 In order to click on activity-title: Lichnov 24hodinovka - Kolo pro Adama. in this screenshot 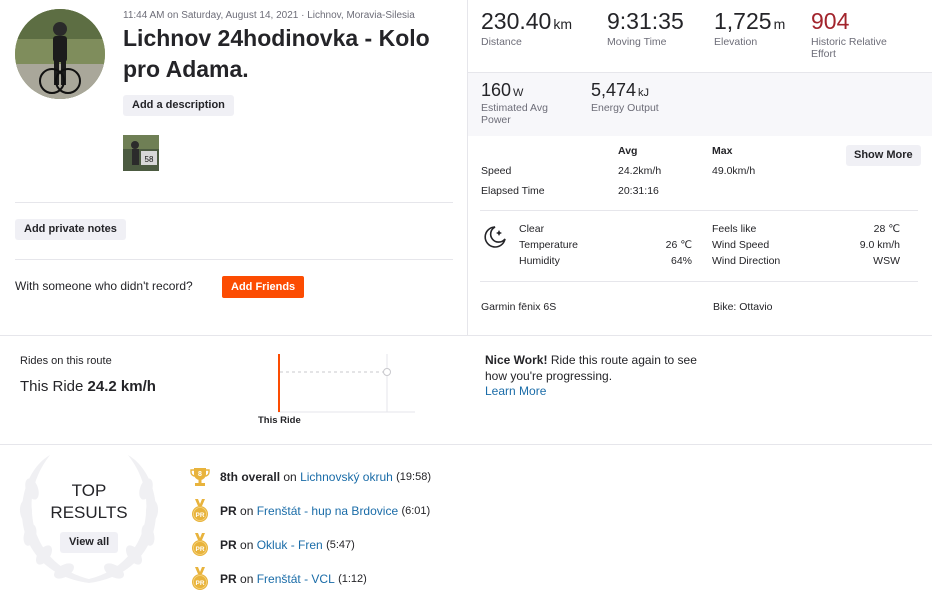, I will do `click(288, 54)`.